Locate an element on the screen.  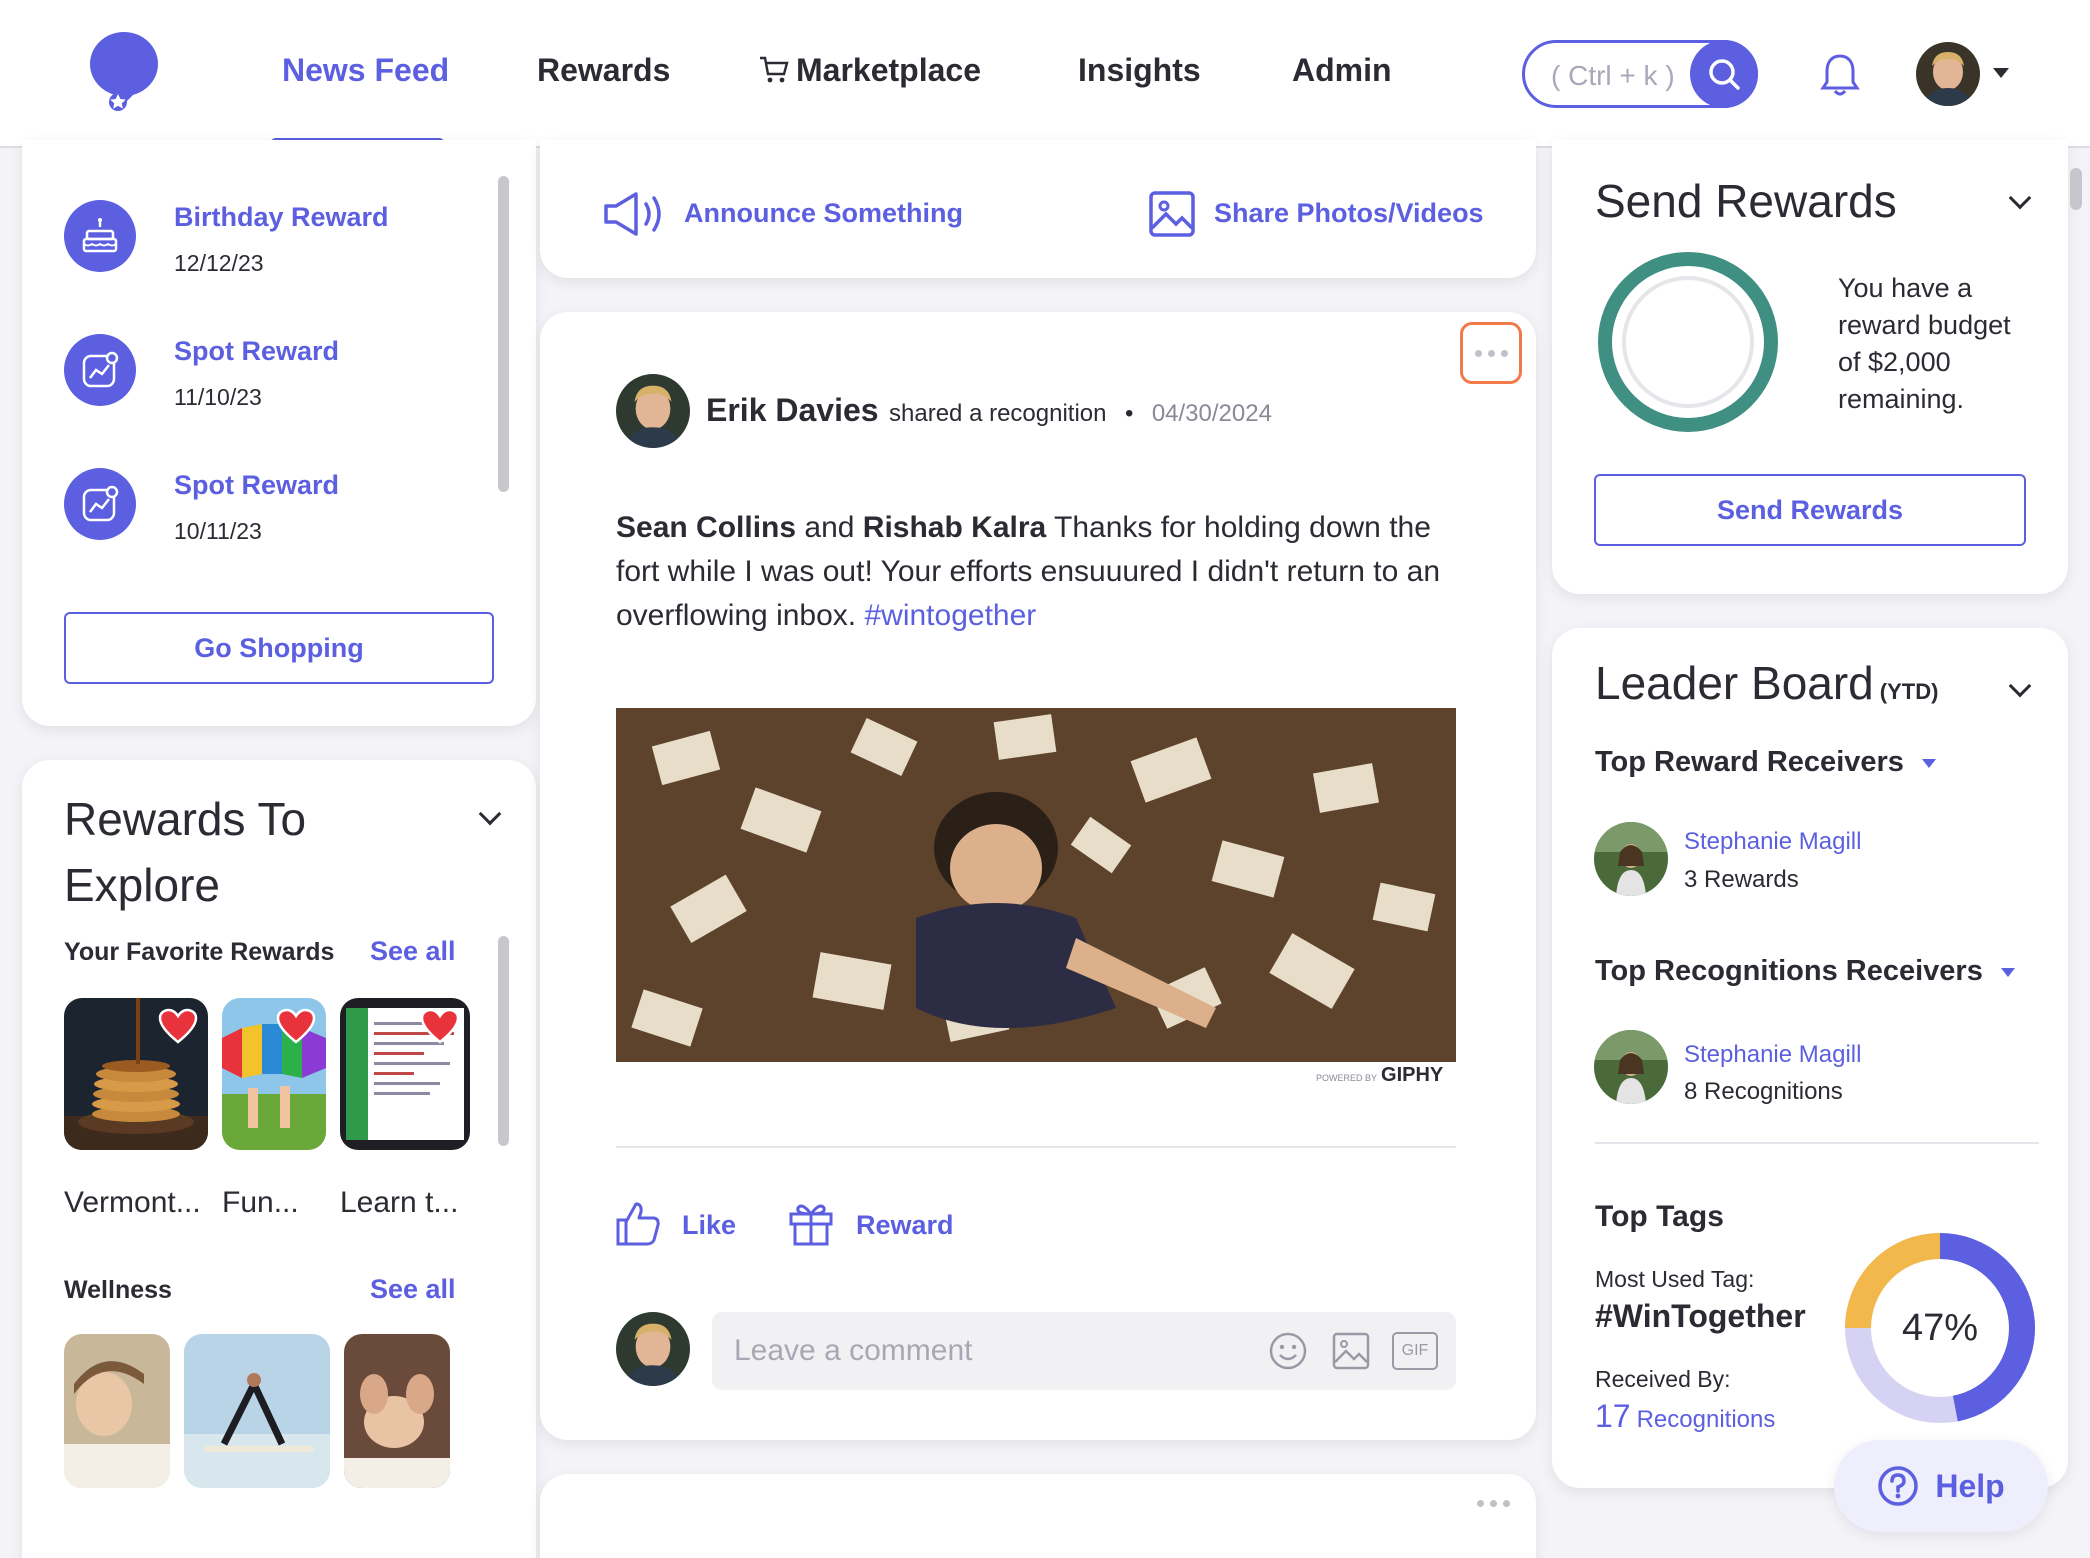
spa-image is located at coordinates (117, 1411).